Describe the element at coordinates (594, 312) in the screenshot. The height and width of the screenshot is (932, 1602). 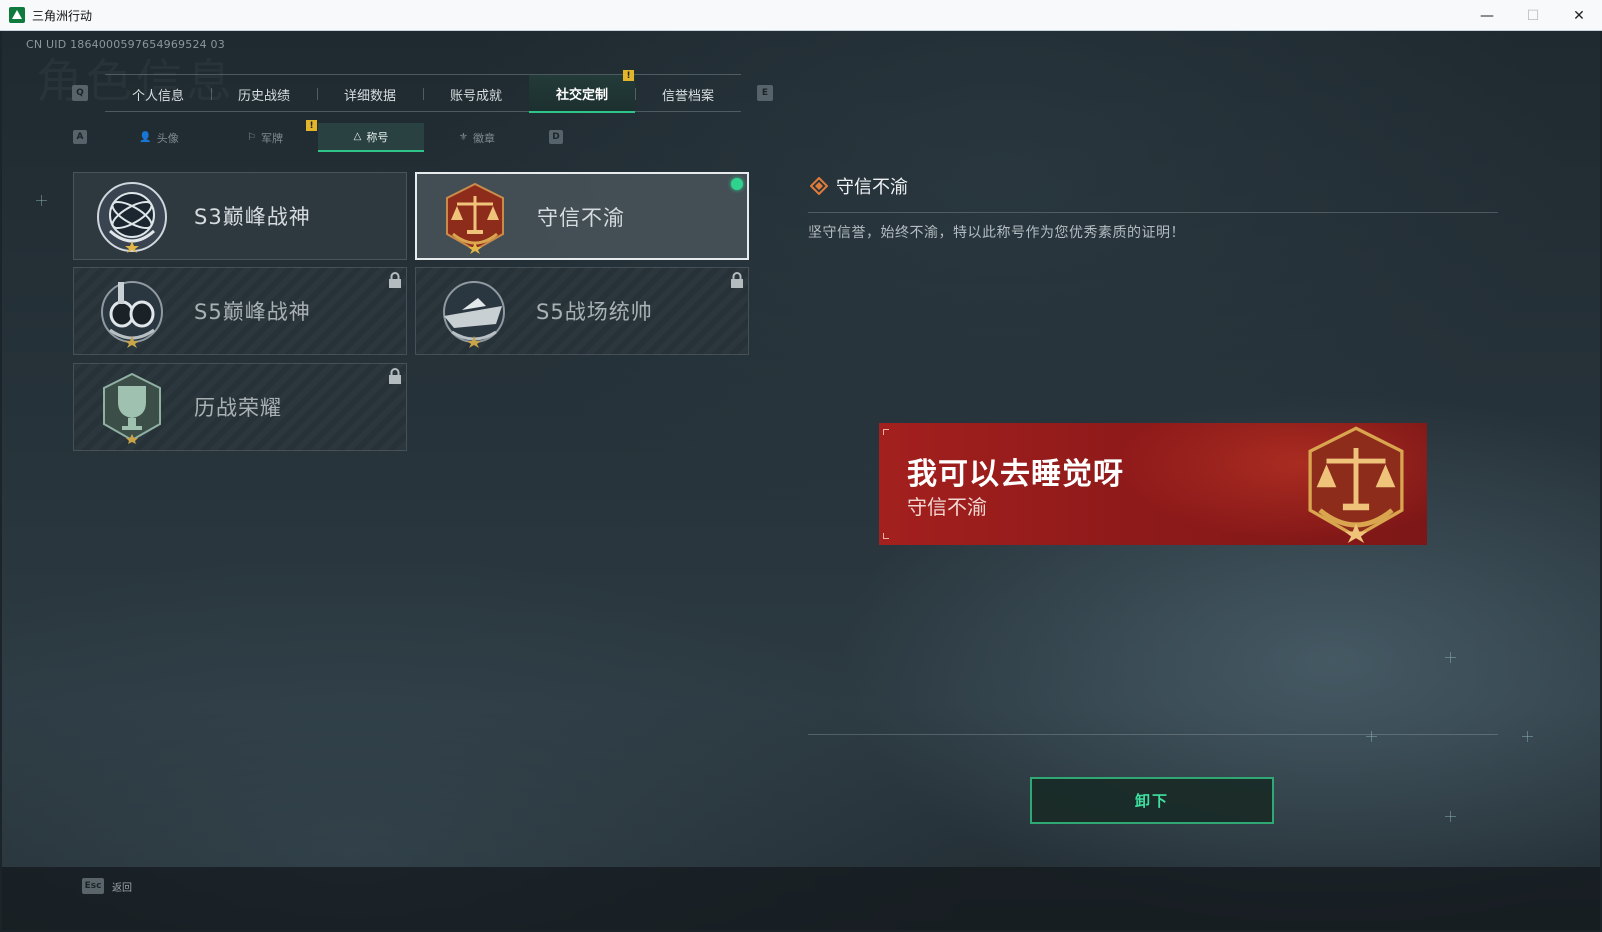
I see `title-name: S5战场统帅` at that location.